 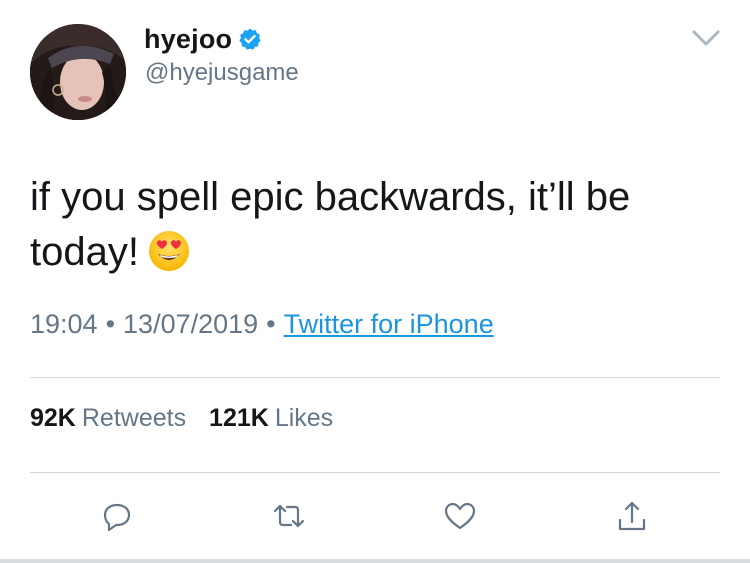 What do you see at coordinates (222, 73) in the screenshot?
I see `user-handle: @hyejusgame` at bounding box center [222, 73].